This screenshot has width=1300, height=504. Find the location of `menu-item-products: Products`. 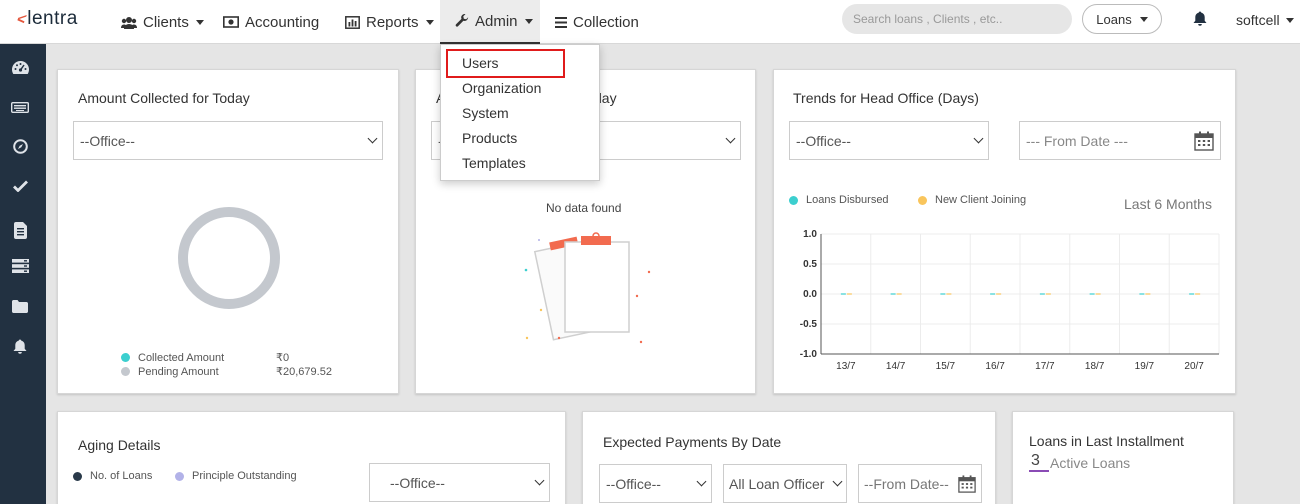

menu-item-products: Products is located at coordinates (489, 138).